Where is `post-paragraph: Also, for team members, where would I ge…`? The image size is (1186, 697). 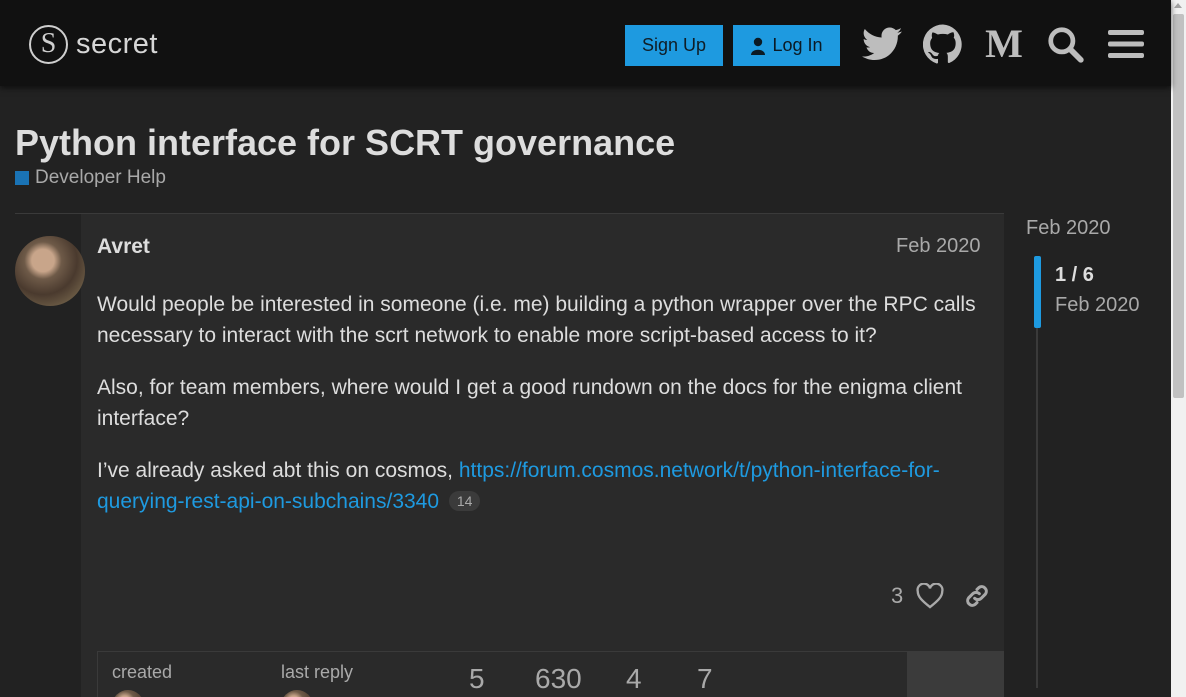 post-paragraph: Also, for team members, where would I ge… is located at coordinates (529, 403).